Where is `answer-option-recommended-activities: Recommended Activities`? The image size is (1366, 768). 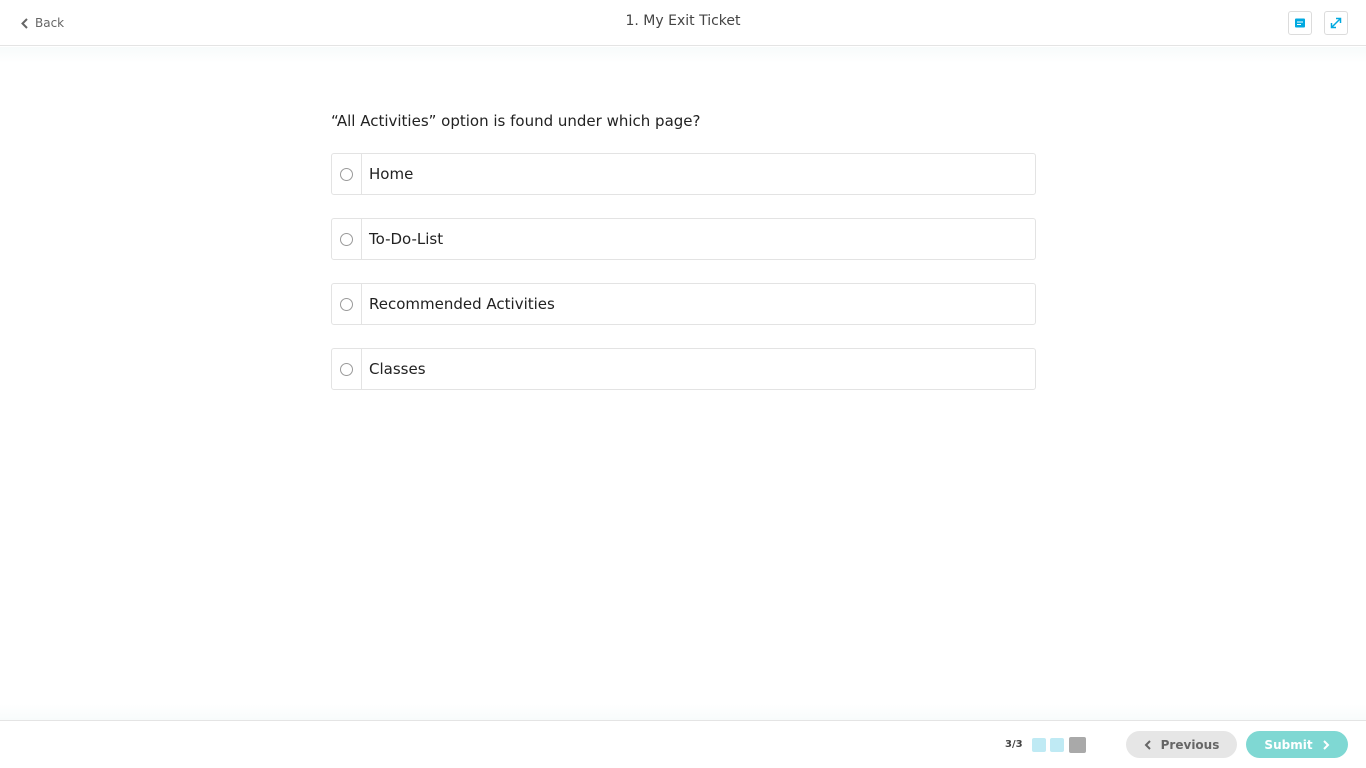 answer-option-recommended-activities: Recommended Activities is located at coordinates (683, 304).